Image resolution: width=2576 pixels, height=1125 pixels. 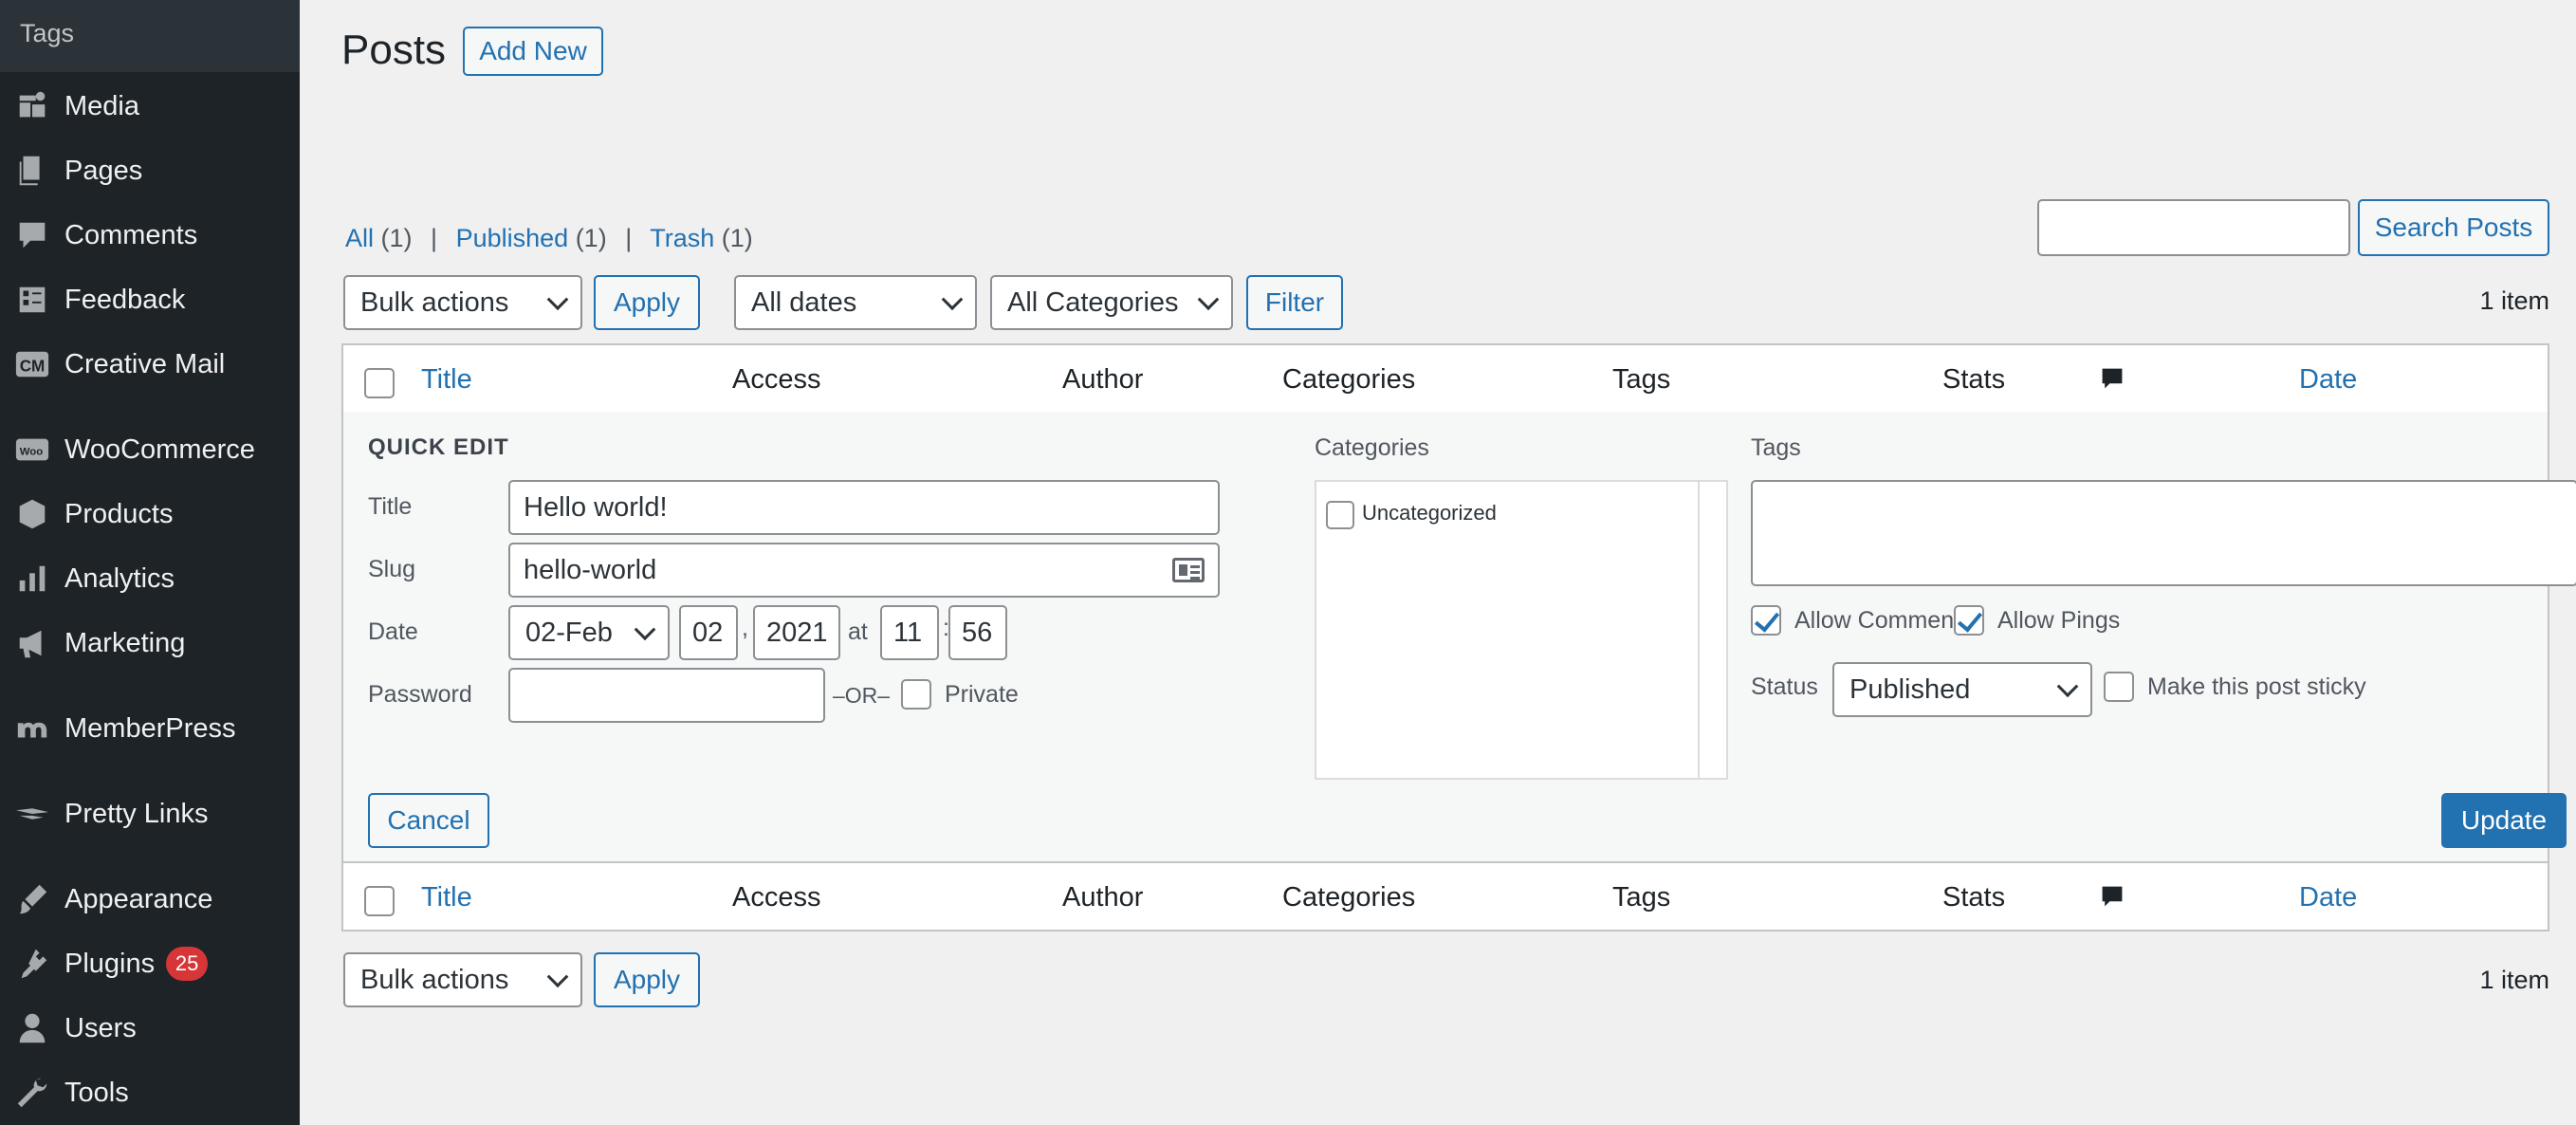 I want to click on sidebar-item-appearance: Appearance, so click(x=150, y=899).